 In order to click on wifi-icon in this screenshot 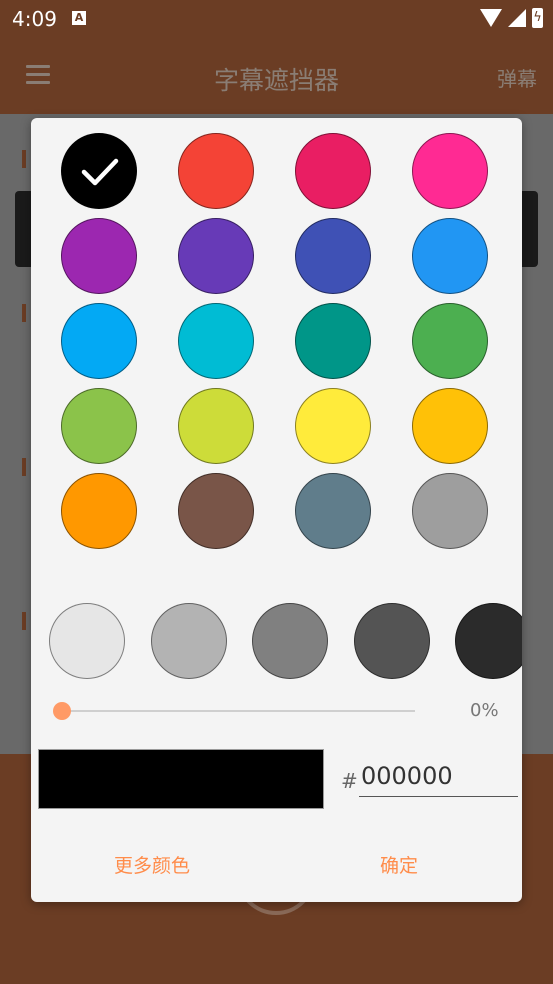, I will do `click(491, 18)`.